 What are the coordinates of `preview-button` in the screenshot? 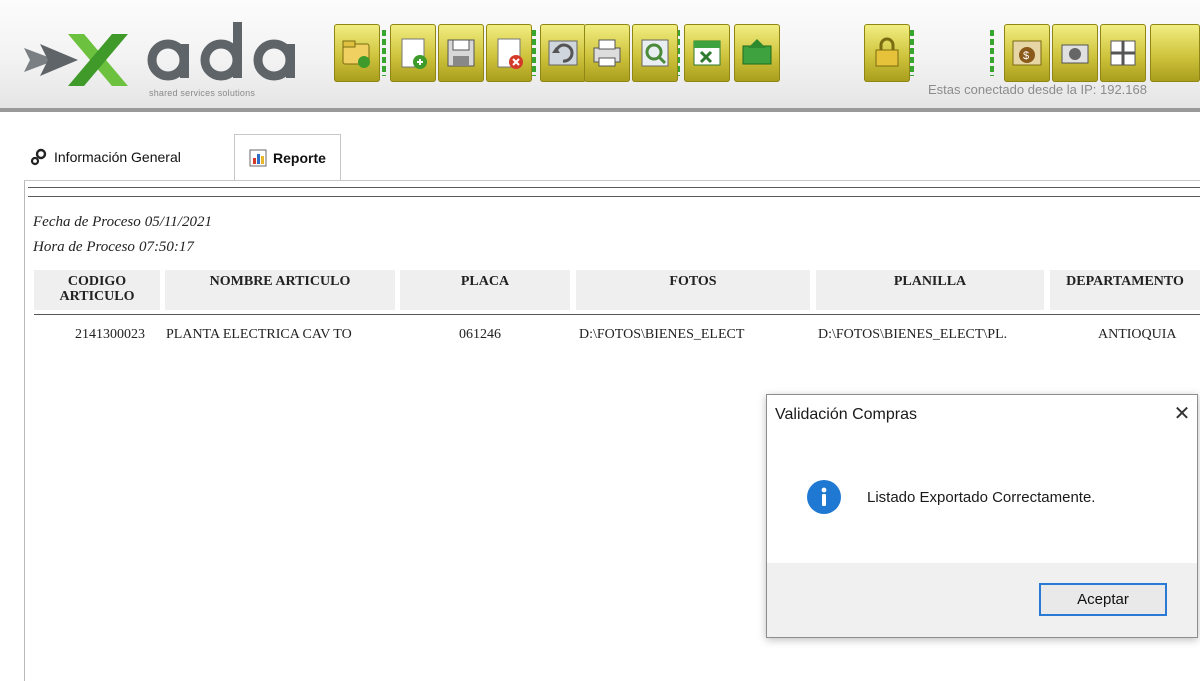 It's located at (655, 53).